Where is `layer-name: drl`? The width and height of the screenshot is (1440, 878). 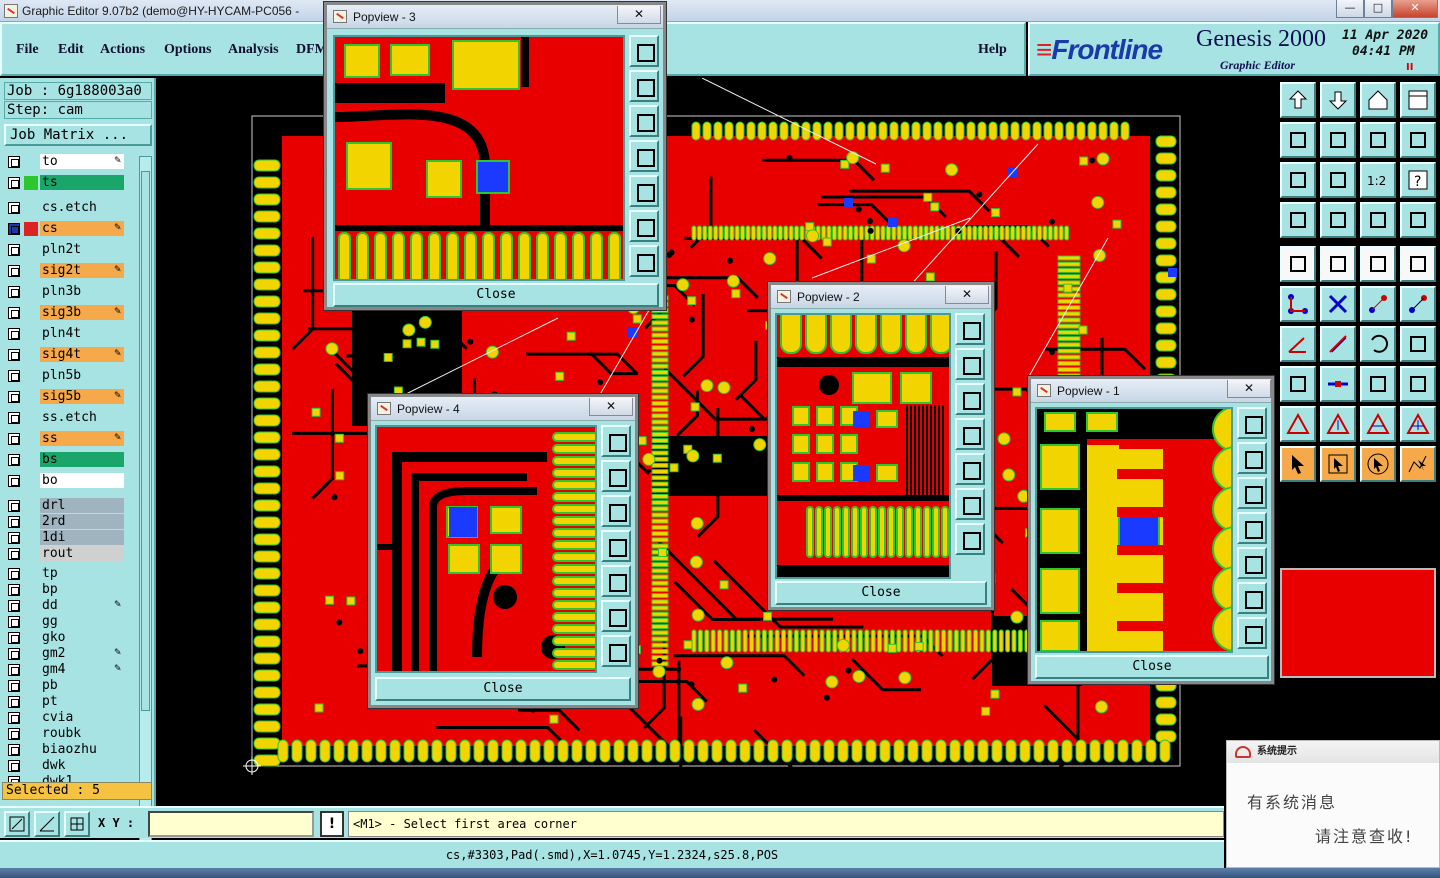
layer-name: drl is located at coordinates (82, 505).